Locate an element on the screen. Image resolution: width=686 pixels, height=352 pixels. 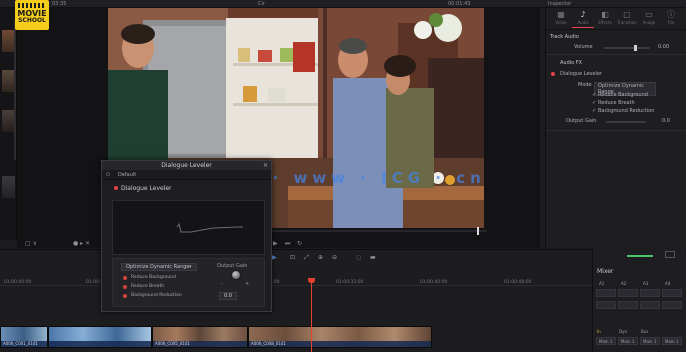
zoom-in-icon: ⊕ is located at coordinates (320, 257).